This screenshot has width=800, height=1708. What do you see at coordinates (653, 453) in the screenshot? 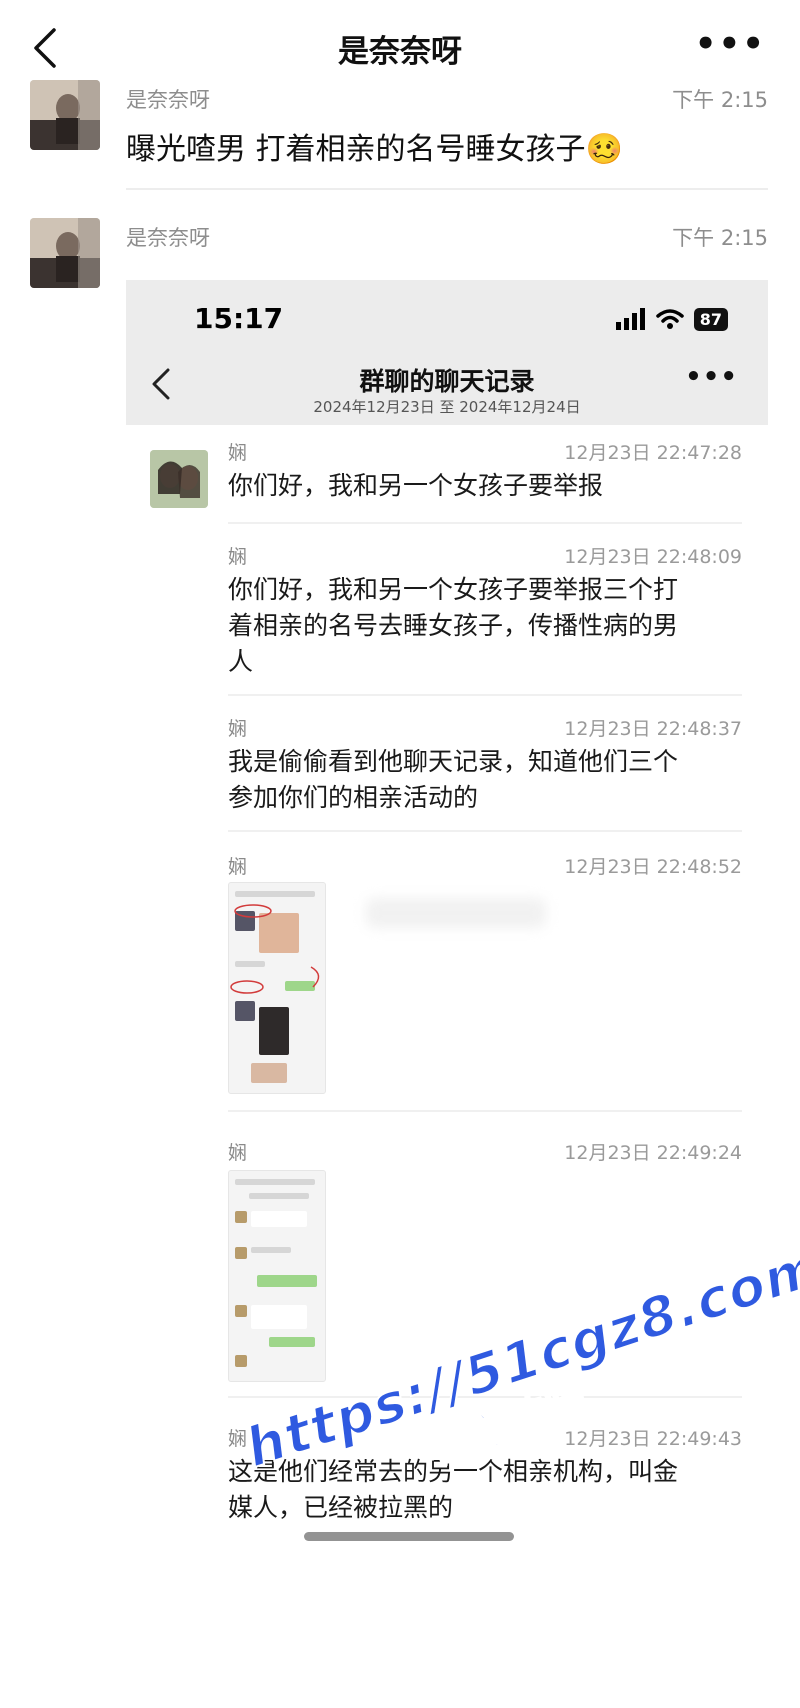
I see `message-time: 12月23日 22:47:28` at bounding box center [653, 453].